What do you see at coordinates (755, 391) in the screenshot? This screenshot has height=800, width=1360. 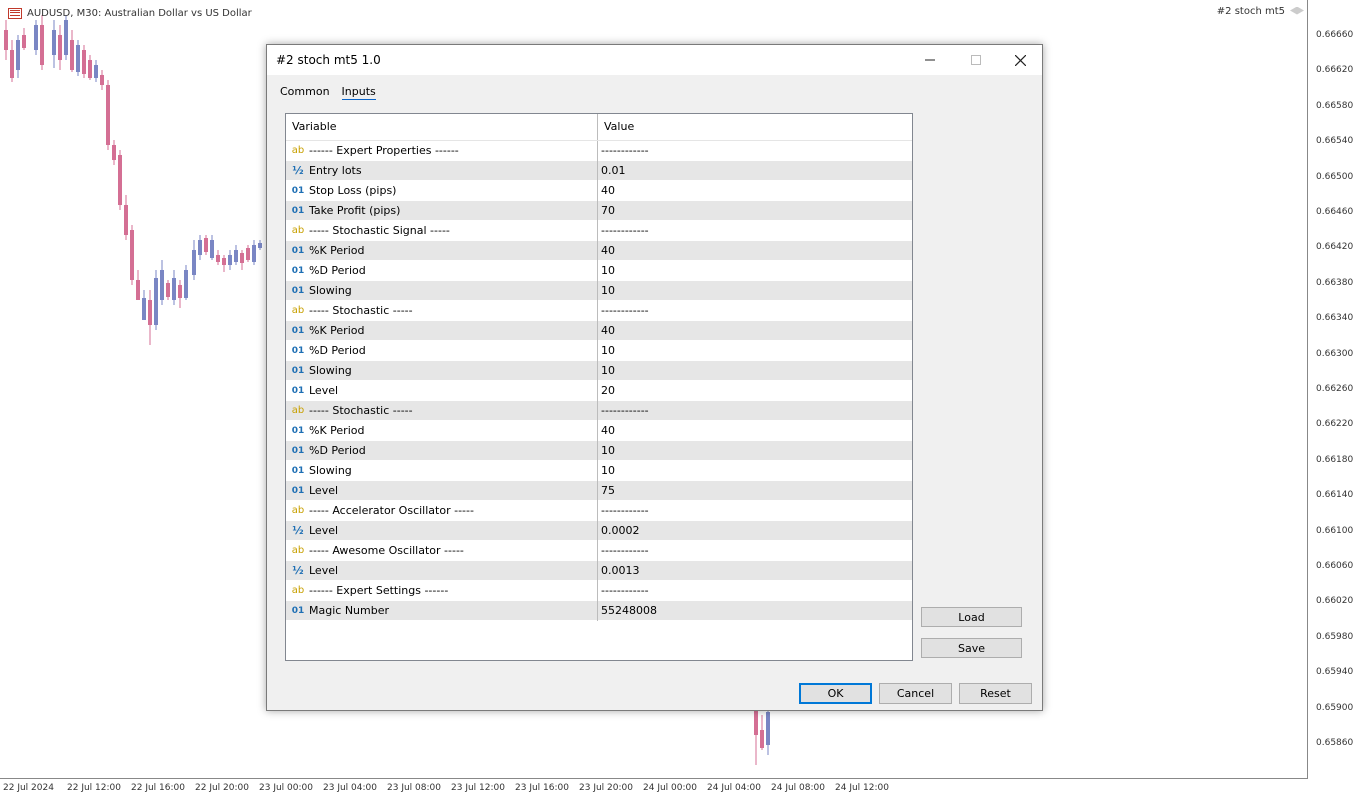 I see `value-cell: 20` at bounding box center [755, 391].